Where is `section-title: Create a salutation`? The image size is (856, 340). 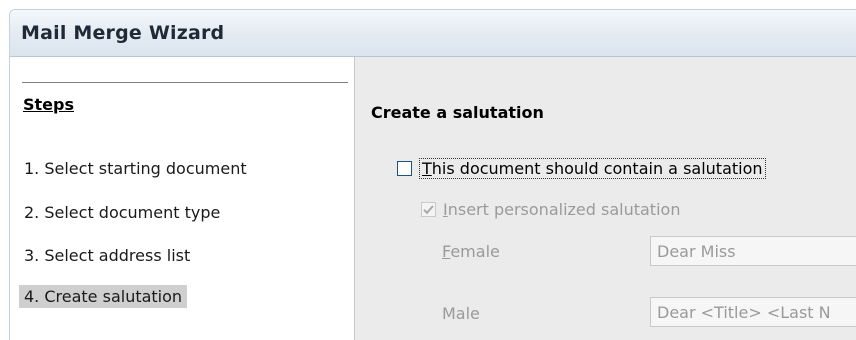 section-title: Create a salutation is located at coordinates (457, 112).